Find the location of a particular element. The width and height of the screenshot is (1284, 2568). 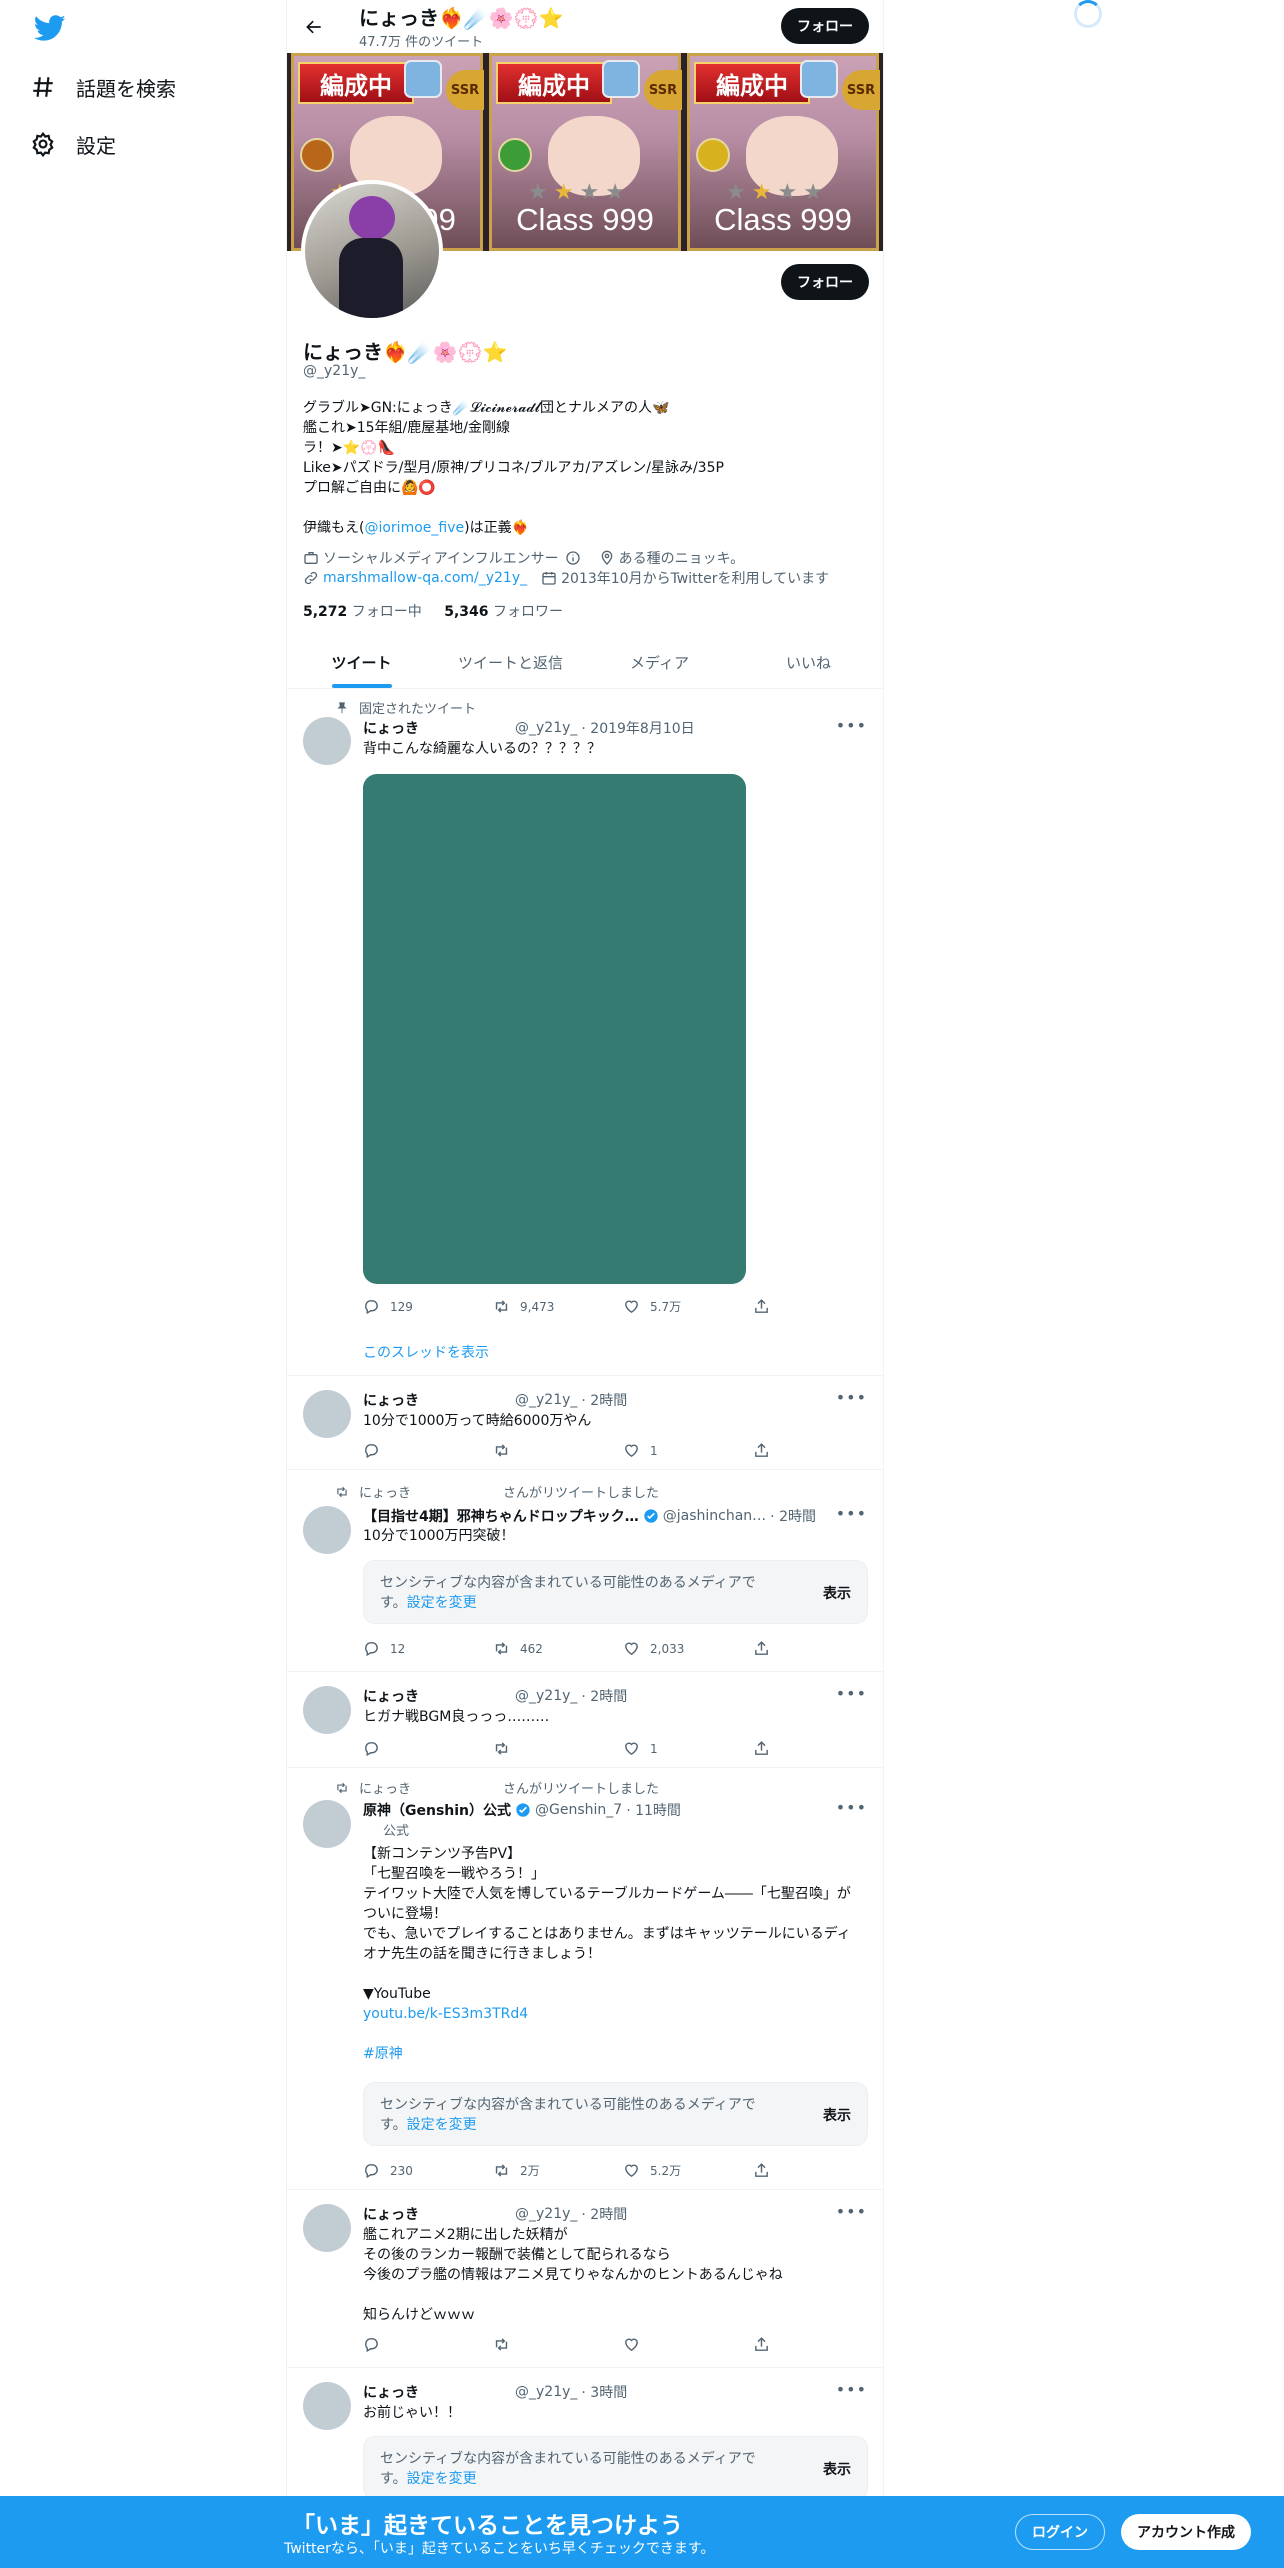

back-button is located at coordinates (314, 27).